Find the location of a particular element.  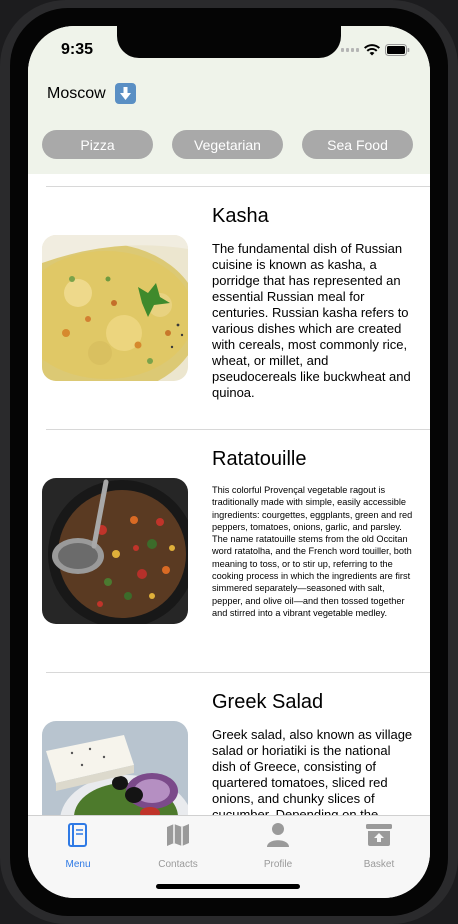

dish-image-kasha is located at coordinates (115, 308).